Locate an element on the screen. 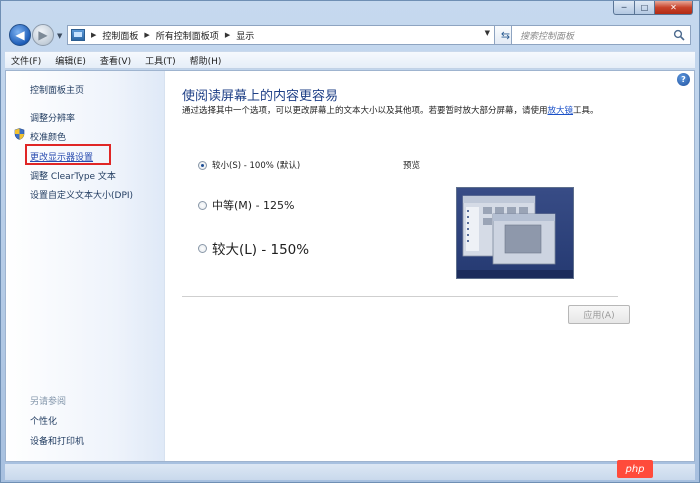 This screenshot has height=483, width=700. sidebar-item-custom-dpi: 设置自定义文本大小(DPI) is located at coordinates (81, 194).